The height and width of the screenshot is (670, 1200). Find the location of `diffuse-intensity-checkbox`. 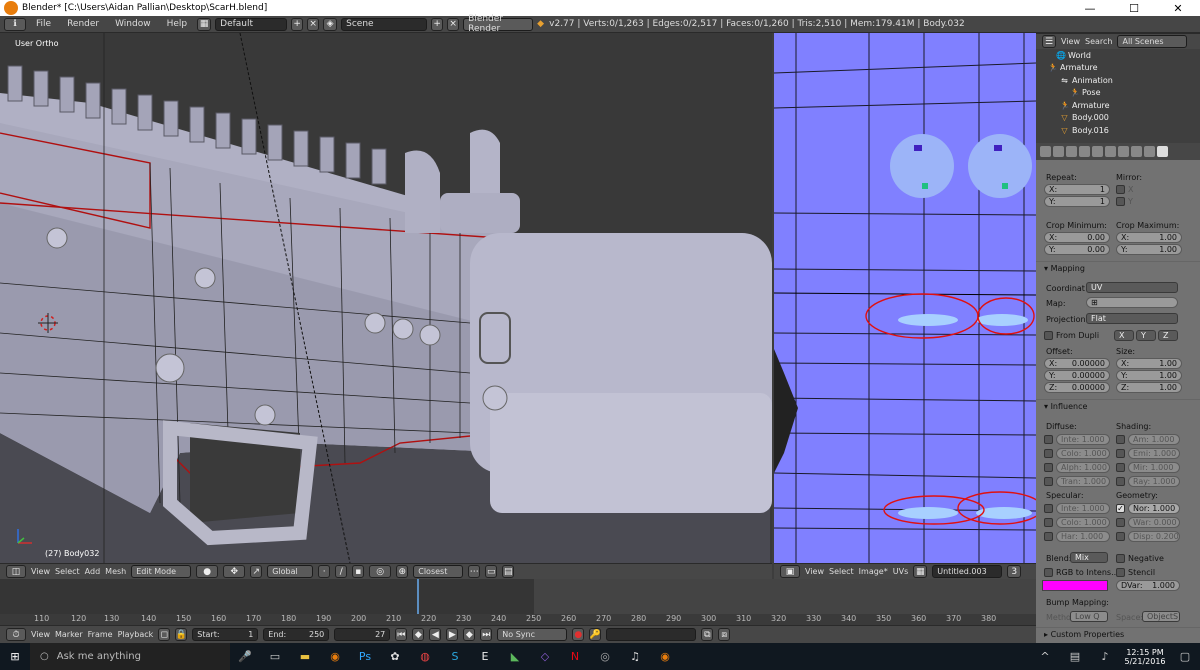

diffuse-intensity-checkbox is located at coordinates (1048, 439).